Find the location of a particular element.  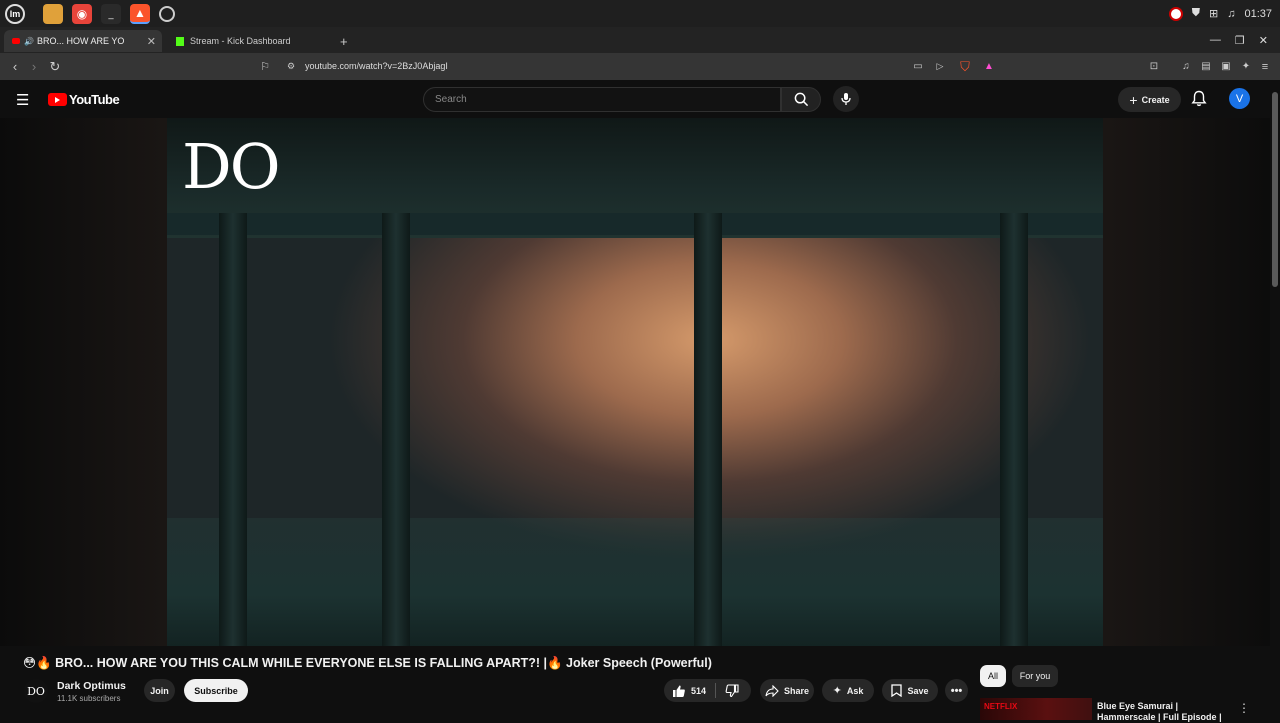

screenshot-icon: ⊡ is located at coordinates (1154, 66).